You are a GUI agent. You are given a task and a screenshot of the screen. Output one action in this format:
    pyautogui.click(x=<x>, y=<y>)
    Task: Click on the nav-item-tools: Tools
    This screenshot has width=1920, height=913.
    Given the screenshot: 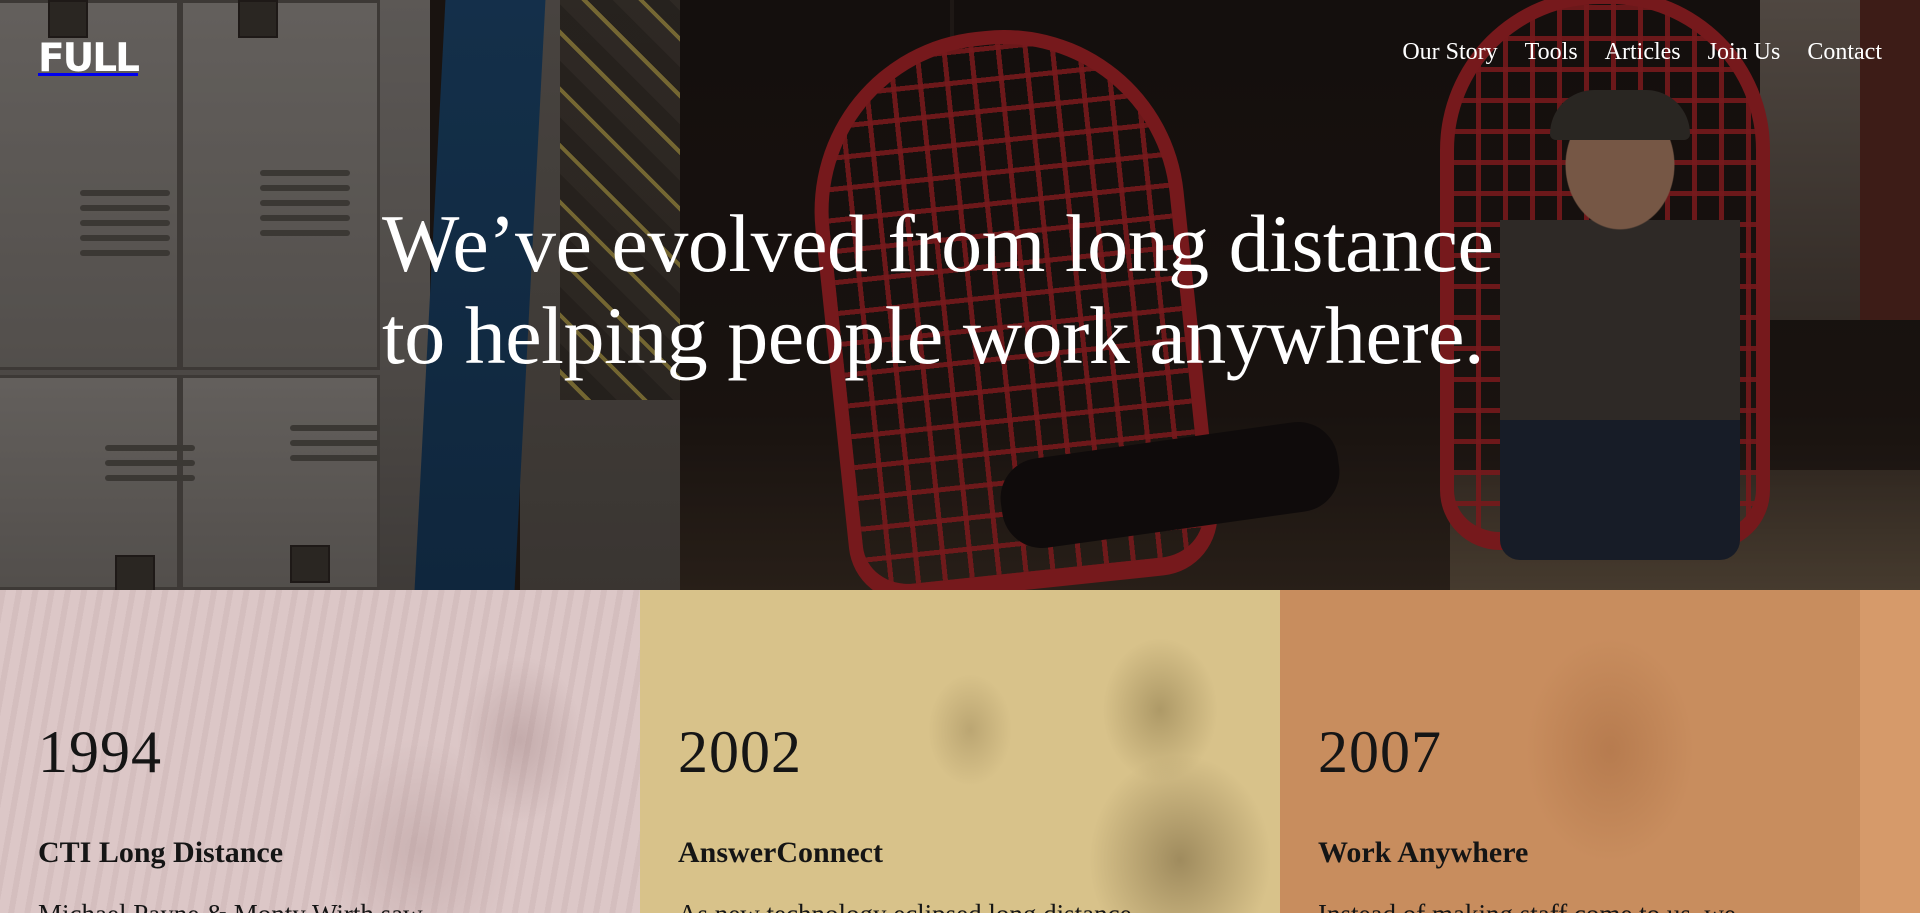 What is the action you would take?
    pyautogui.click(x=1551, y=52)
    